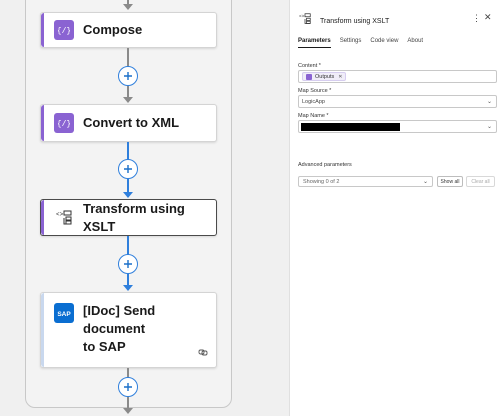 This screenshot has height=416, width=504. What do you see at coordinates (415, 43) in the screenshot?
I see `tab-about: About` at bounding box center [415, 43].